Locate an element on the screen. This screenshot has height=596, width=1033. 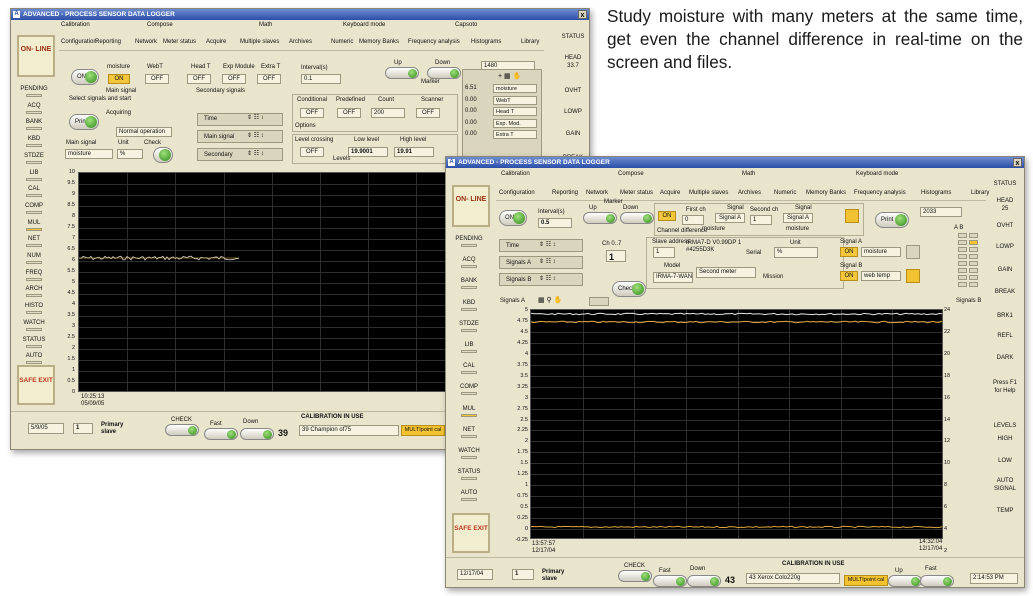
marker-up-button is located at coordinates (402, 73).